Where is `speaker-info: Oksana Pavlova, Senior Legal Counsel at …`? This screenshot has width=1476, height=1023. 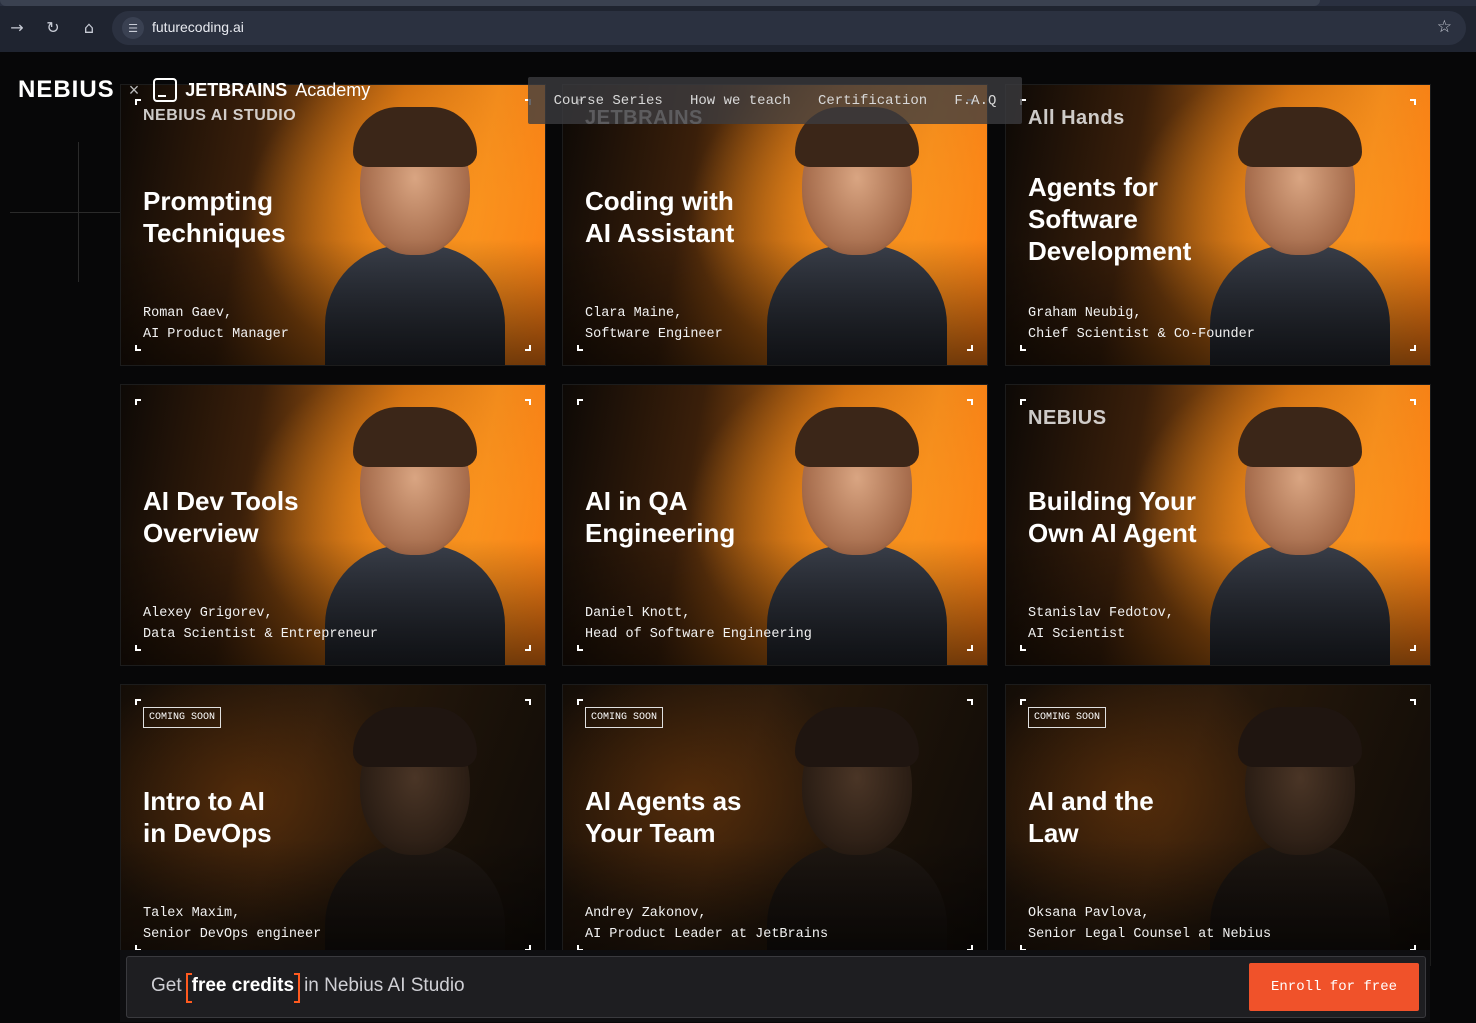
speaker-info: Oksana Pavlova, Senior Legal Counsel at … is located at coordinates (1150, 924).